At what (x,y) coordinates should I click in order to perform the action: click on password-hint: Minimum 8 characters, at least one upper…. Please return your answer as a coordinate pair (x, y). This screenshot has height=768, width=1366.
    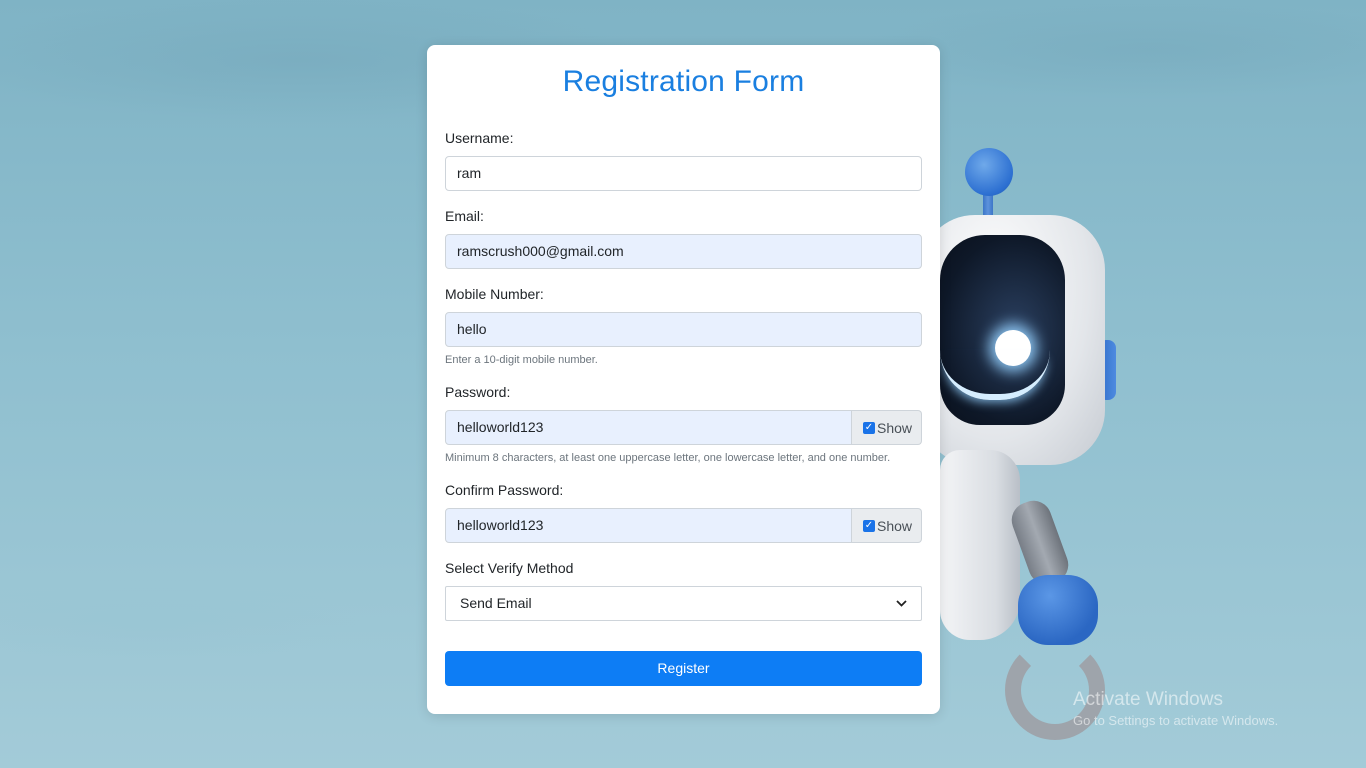
    Looking at the image, I should click on (668, 458).